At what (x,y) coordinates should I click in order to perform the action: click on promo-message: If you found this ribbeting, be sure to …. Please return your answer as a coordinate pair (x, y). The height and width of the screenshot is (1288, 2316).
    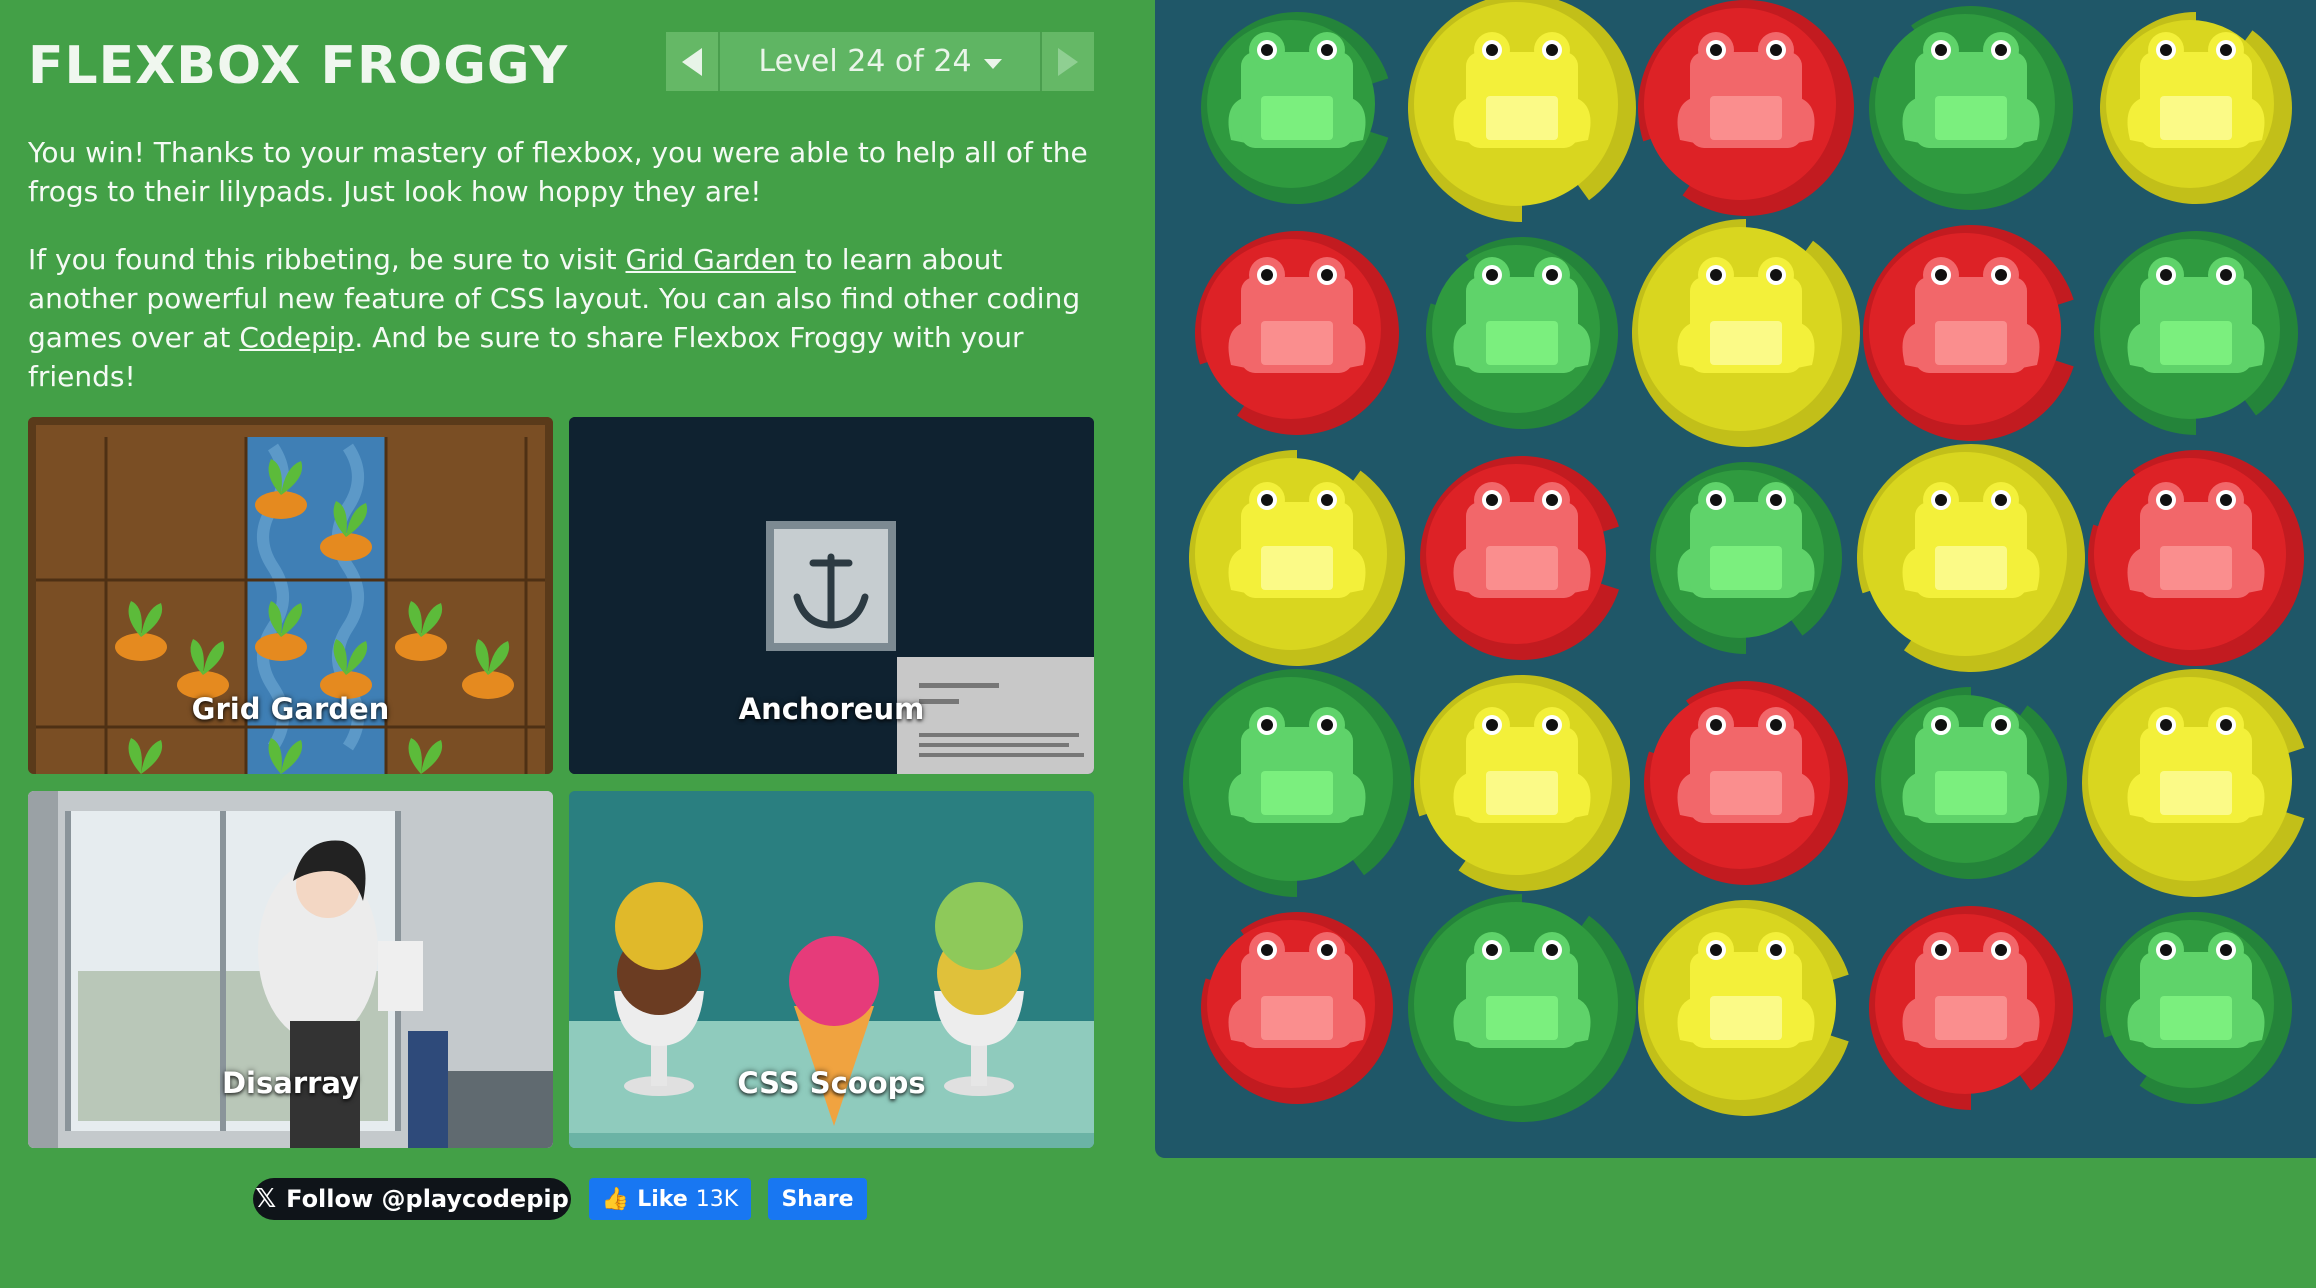
    Looking at the image, I should click on (568, 318).